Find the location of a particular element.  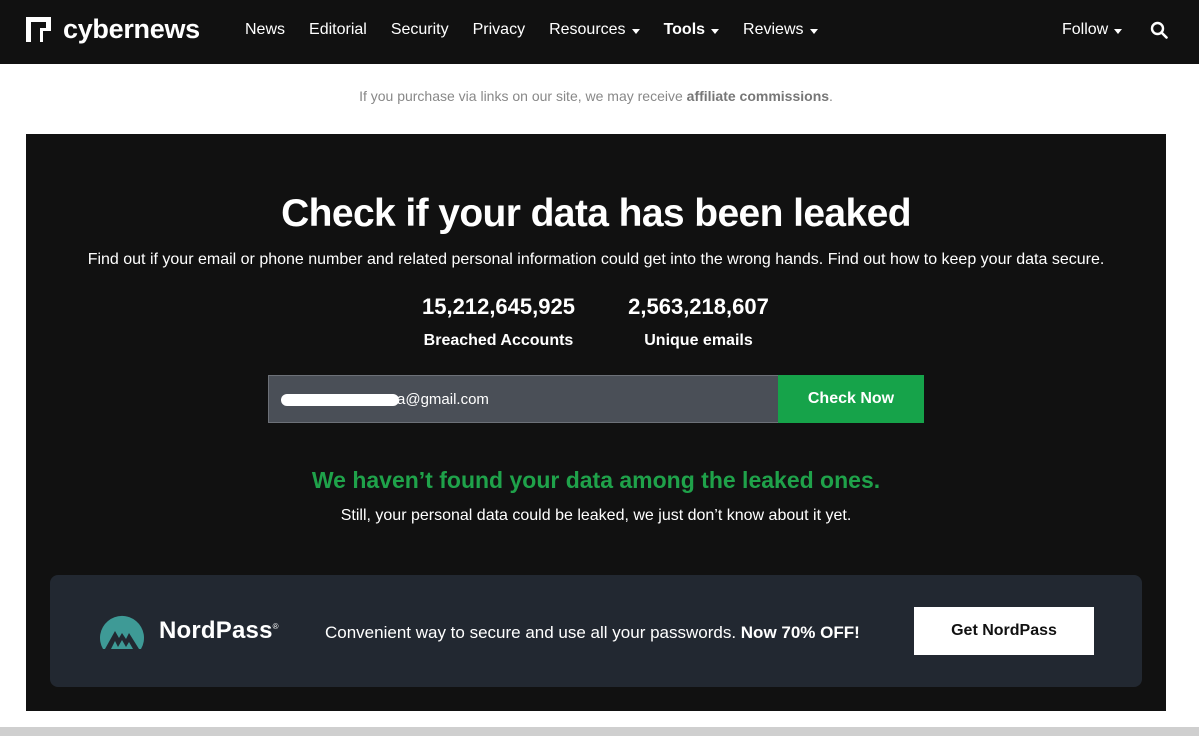

nav-item-reviews: Reviews is located at coordinates (780, 30).